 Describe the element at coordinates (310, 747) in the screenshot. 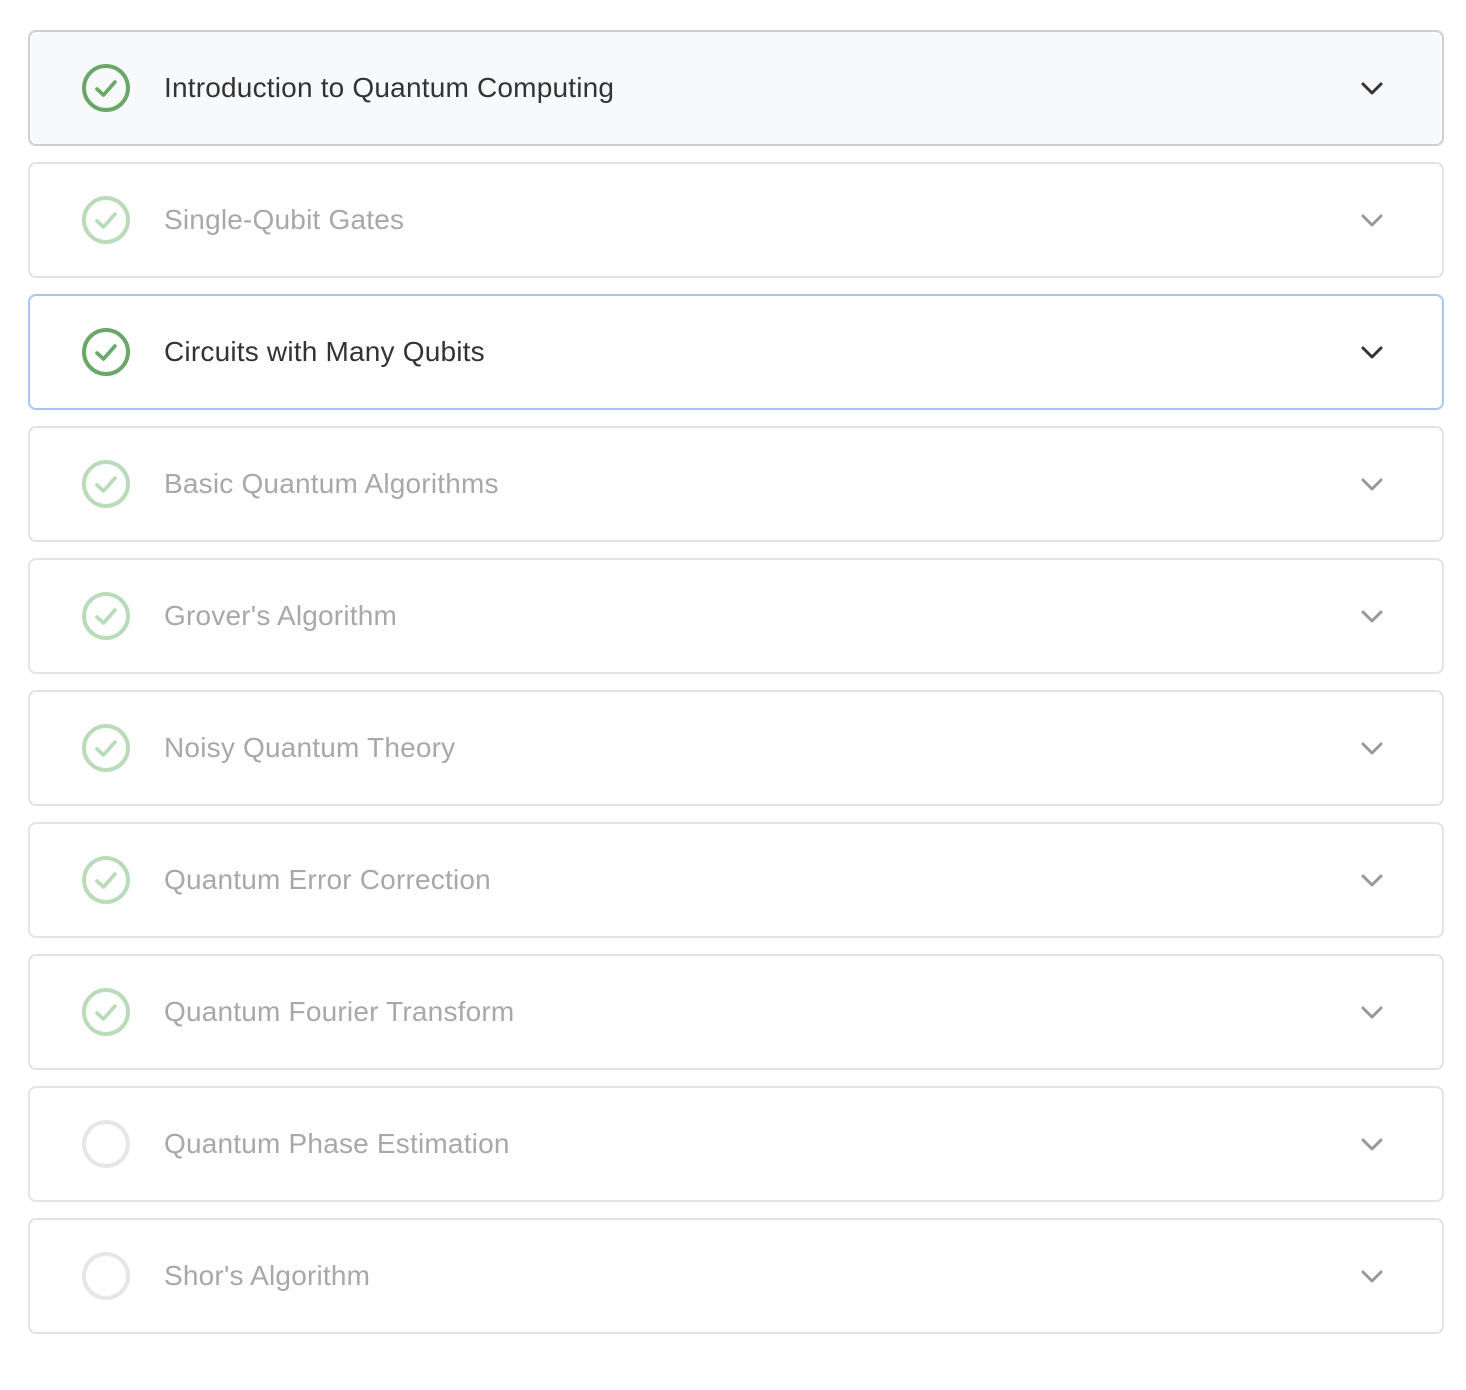

I see `module-title: Noisy Quantum Theory` at that location.